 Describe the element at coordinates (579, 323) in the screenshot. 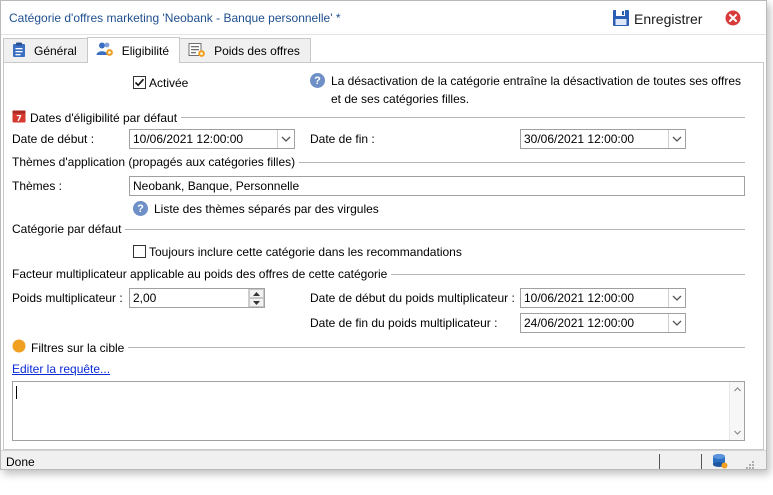

I see `weight-end-value: 24/06/2021 12:00:00` at that location.